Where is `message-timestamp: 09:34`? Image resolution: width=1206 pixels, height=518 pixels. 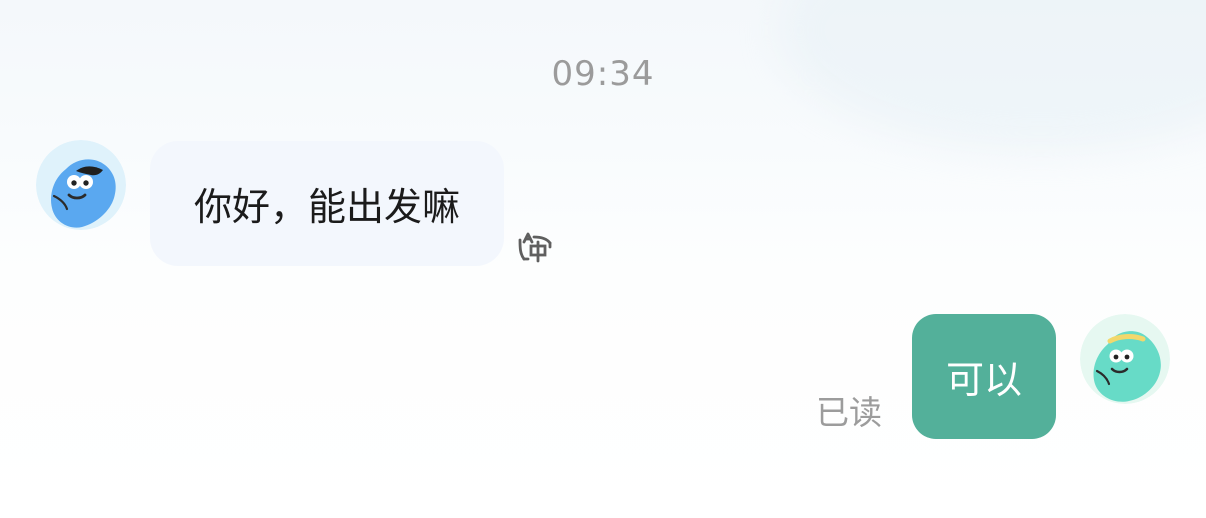
message-timestamp: 09:34 is located at coordinates (603, 74).